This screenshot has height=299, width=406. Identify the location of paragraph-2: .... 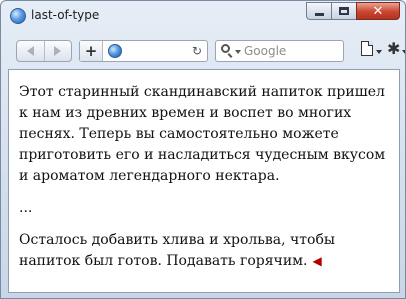
(26, 208).